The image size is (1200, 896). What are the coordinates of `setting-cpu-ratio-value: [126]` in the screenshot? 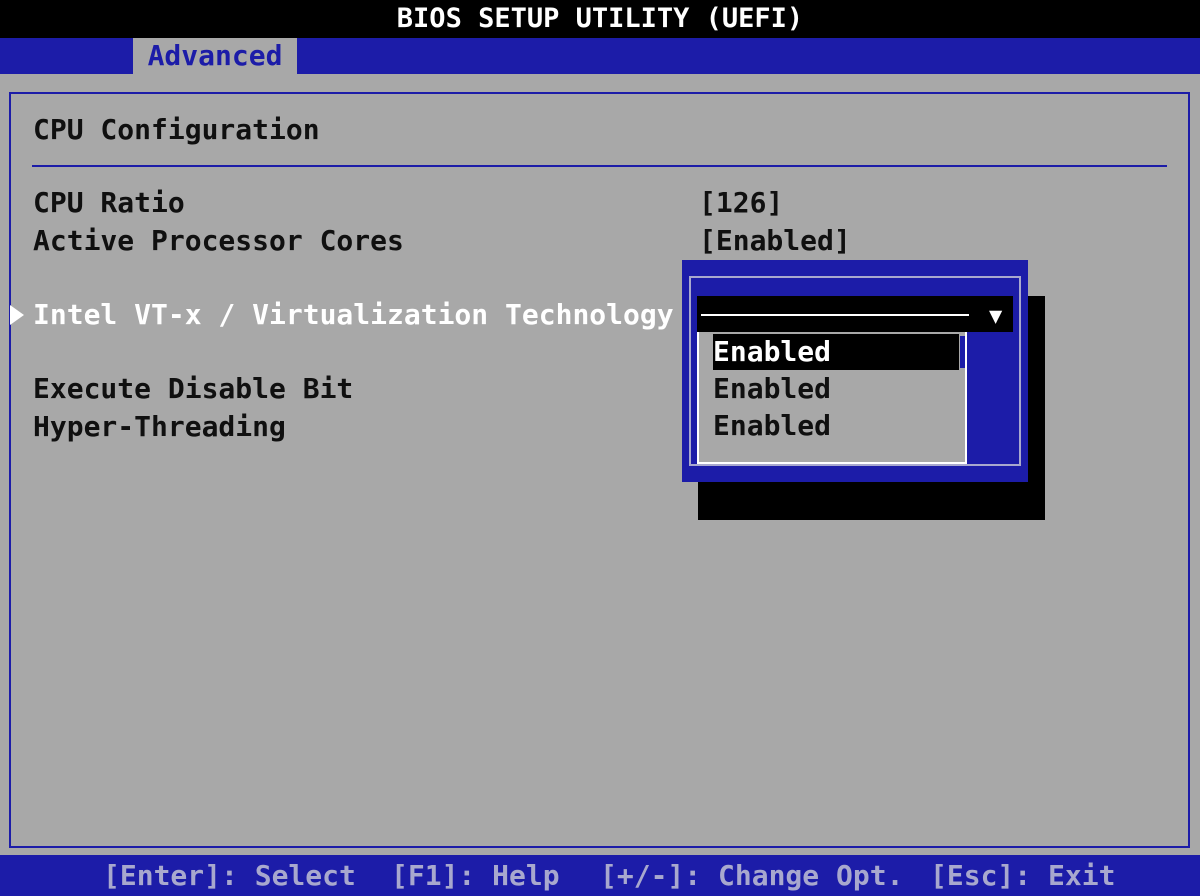 It's located at (741, 203).